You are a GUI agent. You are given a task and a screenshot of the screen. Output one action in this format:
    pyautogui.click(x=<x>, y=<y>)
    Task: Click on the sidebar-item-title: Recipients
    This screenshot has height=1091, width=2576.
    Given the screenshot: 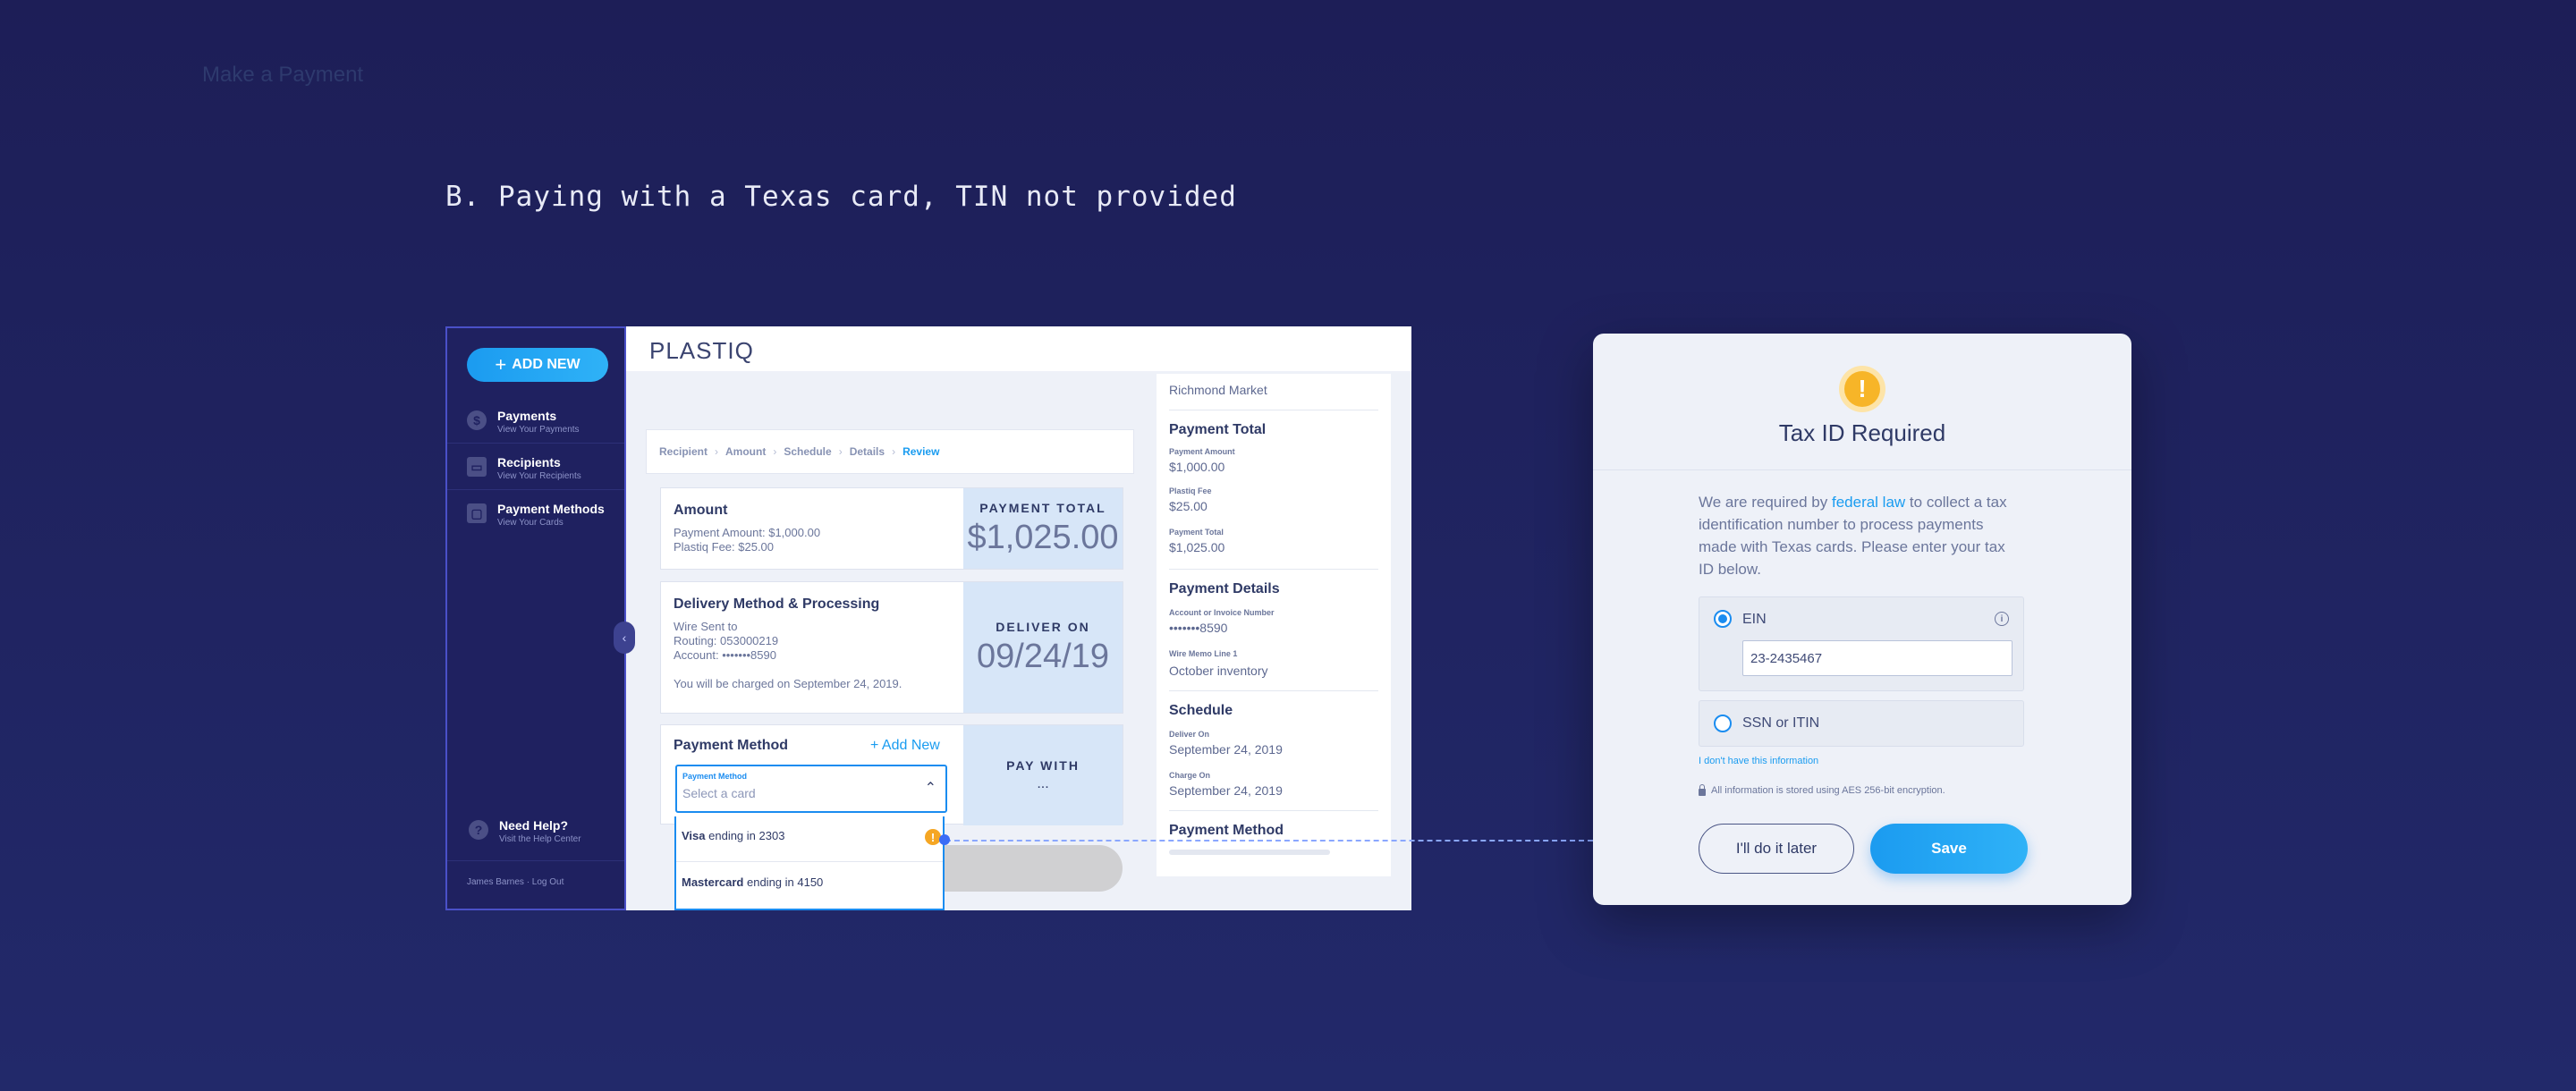 What is the action you would take?
    pyautogui.click(x=529, y=462)
    